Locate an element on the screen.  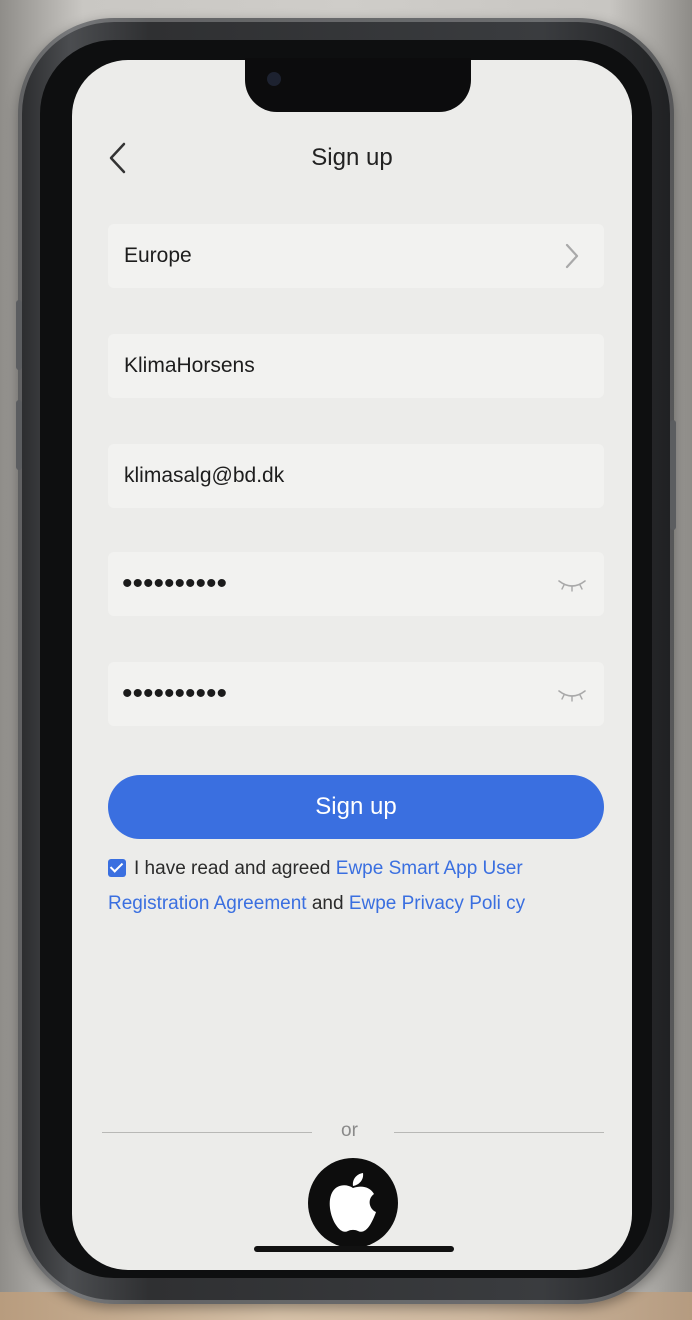
front-camera-icon is located at coordinates (274, 79).